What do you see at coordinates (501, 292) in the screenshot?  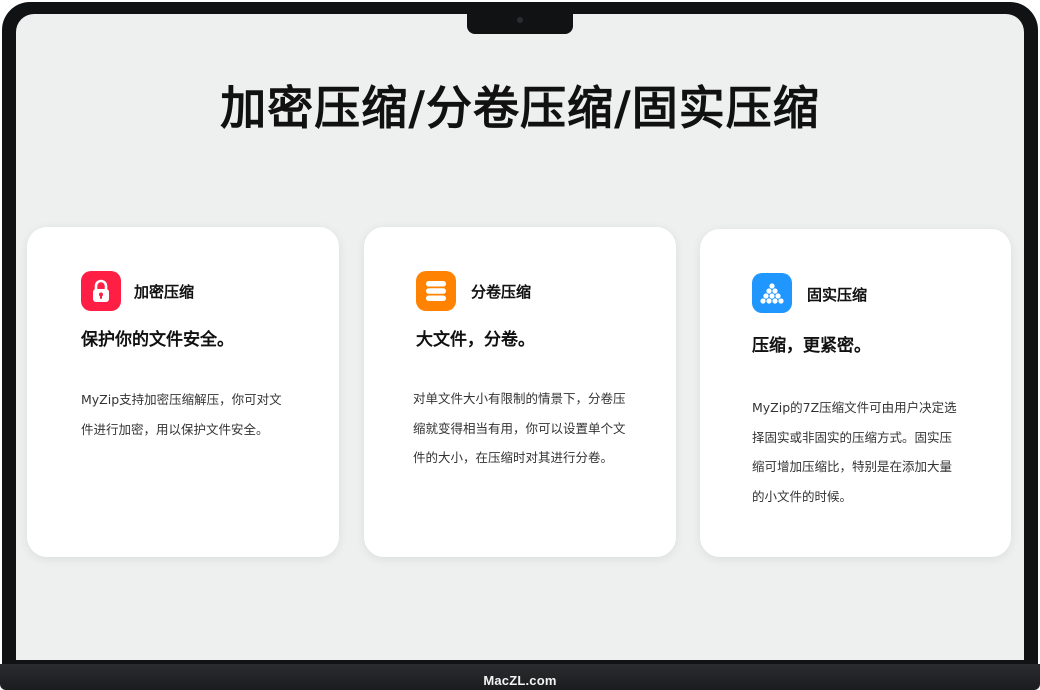 I see `feature-name: 分卷压缩` at bounding box center [501, 292].